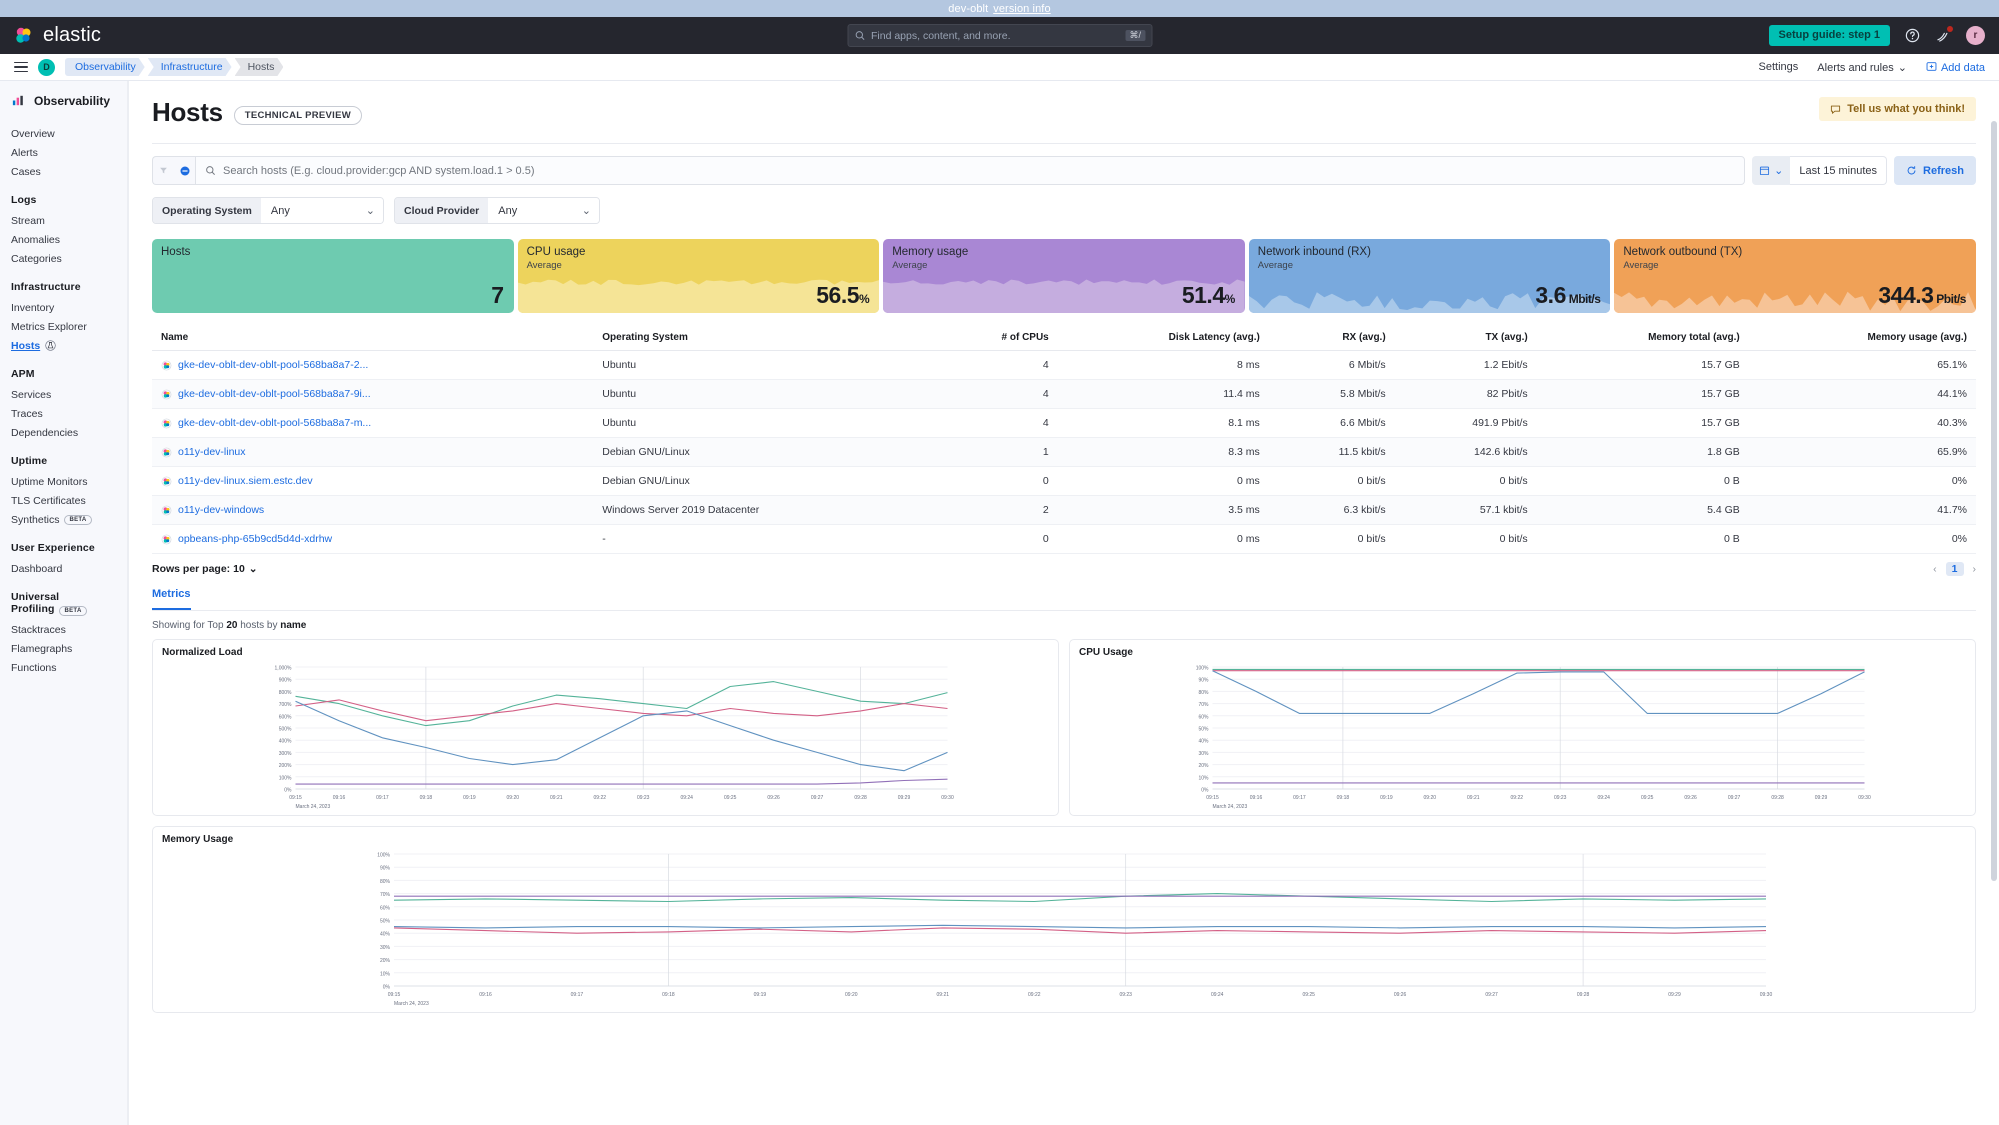 Image resolution: width=1999 pixels, height=1125 pixels. Describe the element at coordinates (994, 339) in the screenshot. I see `column-header--of-cpus: # of CPUs` at that location.